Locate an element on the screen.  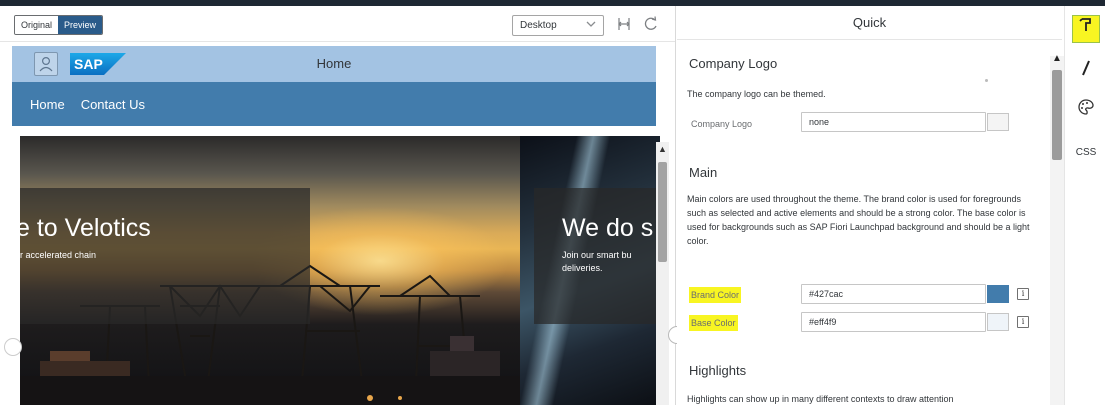
sap-logo: SAP is located at coordinates (98, 64).